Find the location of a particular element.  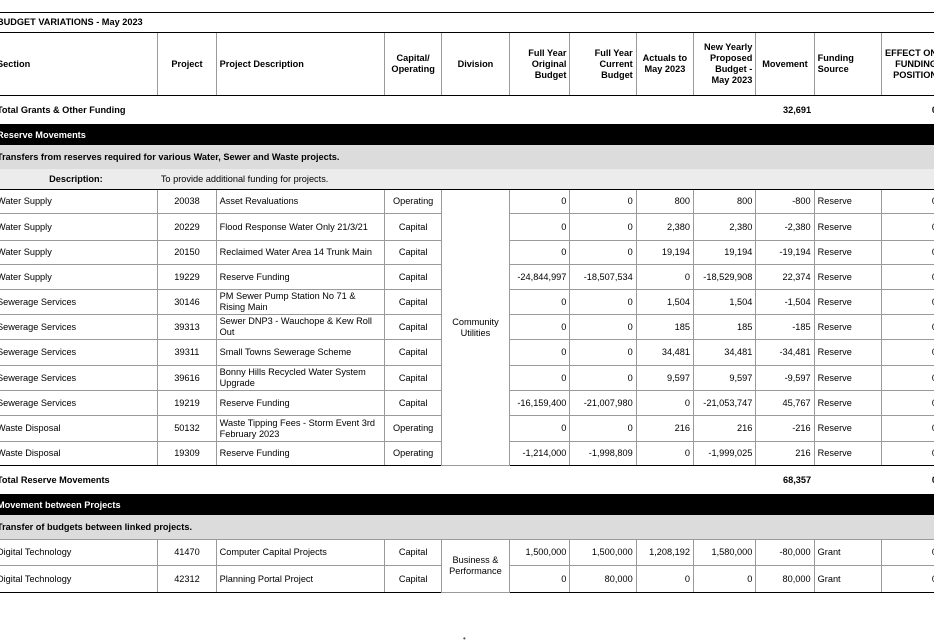

header-movement: Movement is located at coordinates (785, 64).